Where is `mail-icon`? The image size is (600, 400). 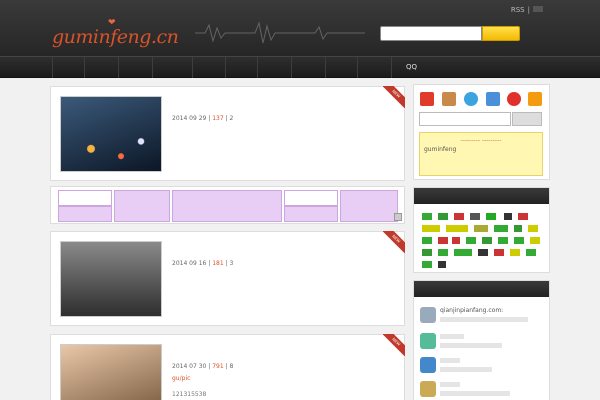
mail-icon is located at coordinates (449, 99).